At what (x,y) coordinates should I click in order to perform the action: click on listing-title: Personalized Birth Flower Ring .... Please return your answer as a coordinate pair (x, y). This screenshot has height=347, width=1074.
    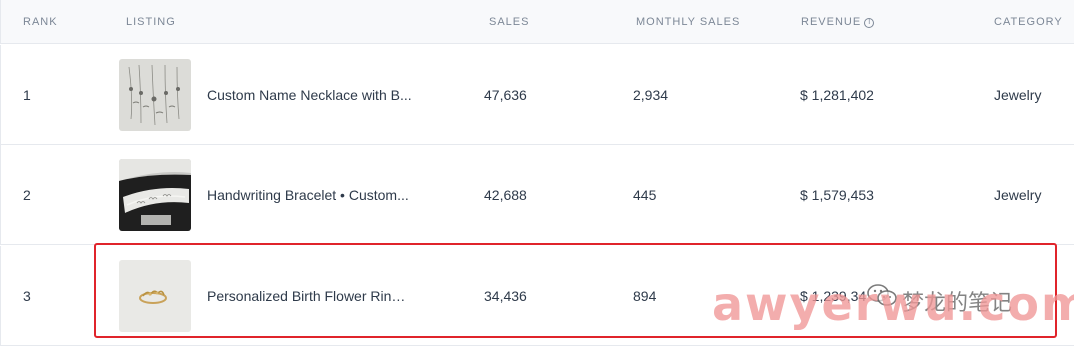
    Looking at the image, I should click on (309, 296).